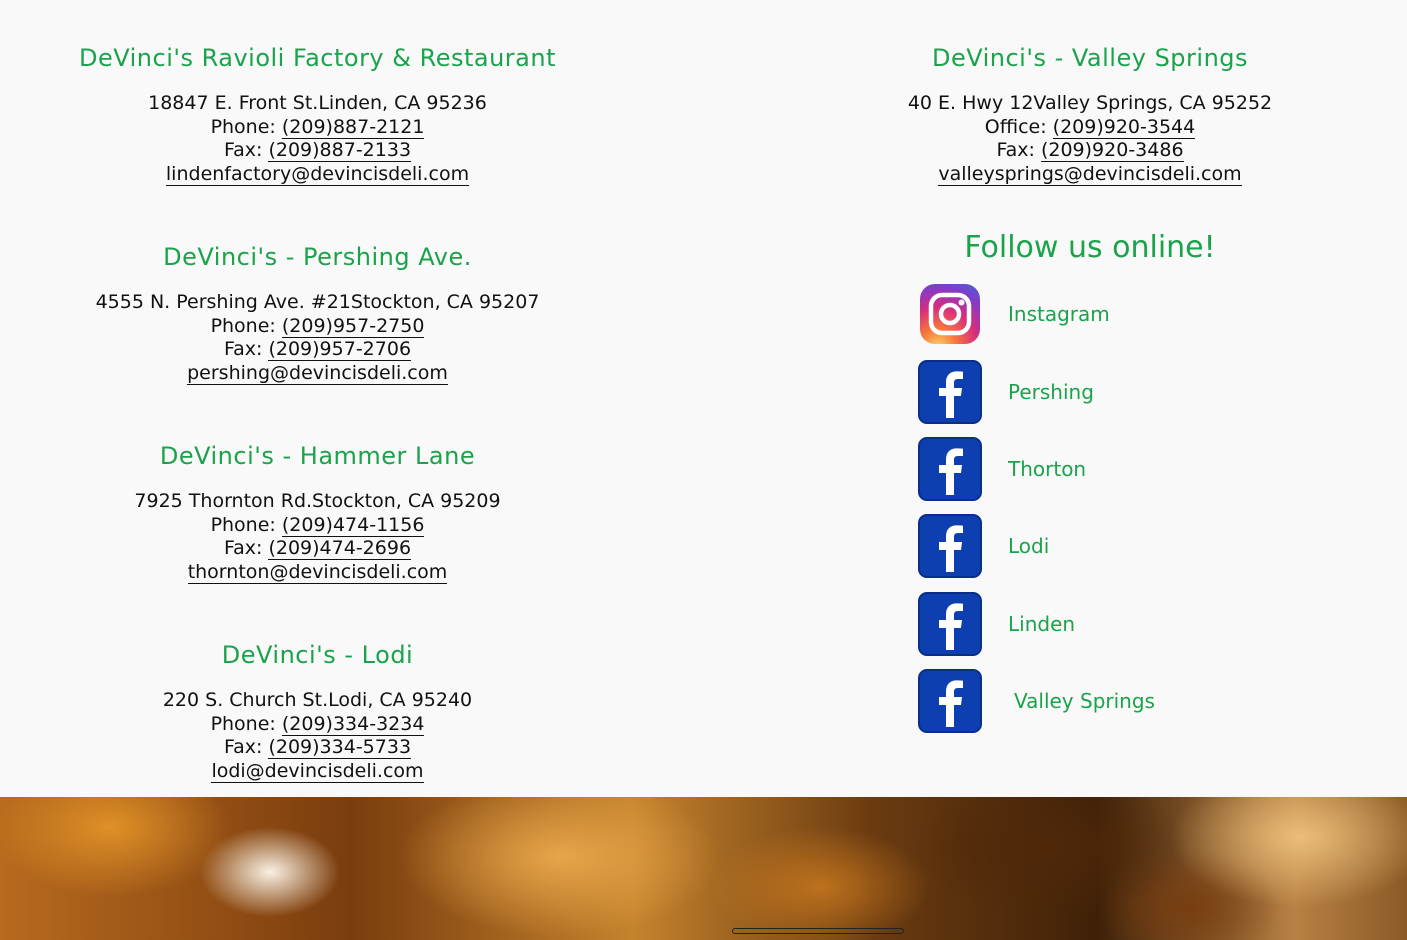 The image size is (1407, 940). What do you see at coordinates (1051, 392) in the screenshot?
I see `social-label: Pershing` at bounding box center [1051, 392].